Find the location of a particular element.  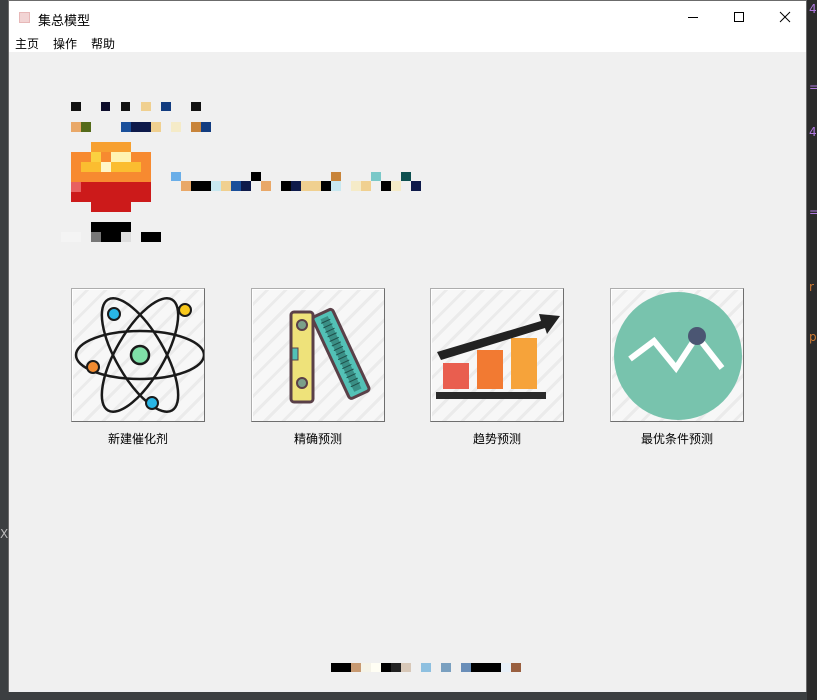

menu-bar: 主页 操作 帮助 is located at coordinates (407, 42).